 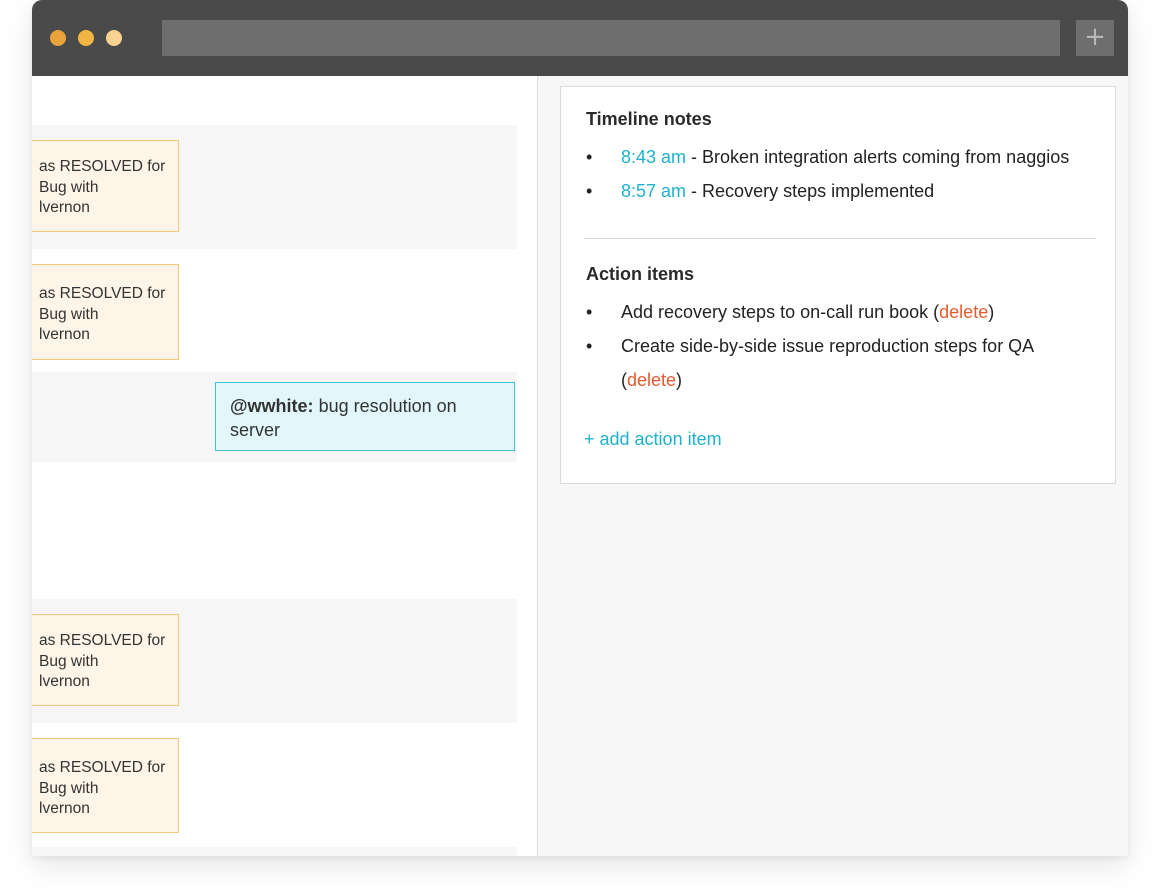 What do you see at coordinates (649, 119) in the screenshot?
I see `timeline-notes-title: Timeline notes` at bounding box center [649, 119].